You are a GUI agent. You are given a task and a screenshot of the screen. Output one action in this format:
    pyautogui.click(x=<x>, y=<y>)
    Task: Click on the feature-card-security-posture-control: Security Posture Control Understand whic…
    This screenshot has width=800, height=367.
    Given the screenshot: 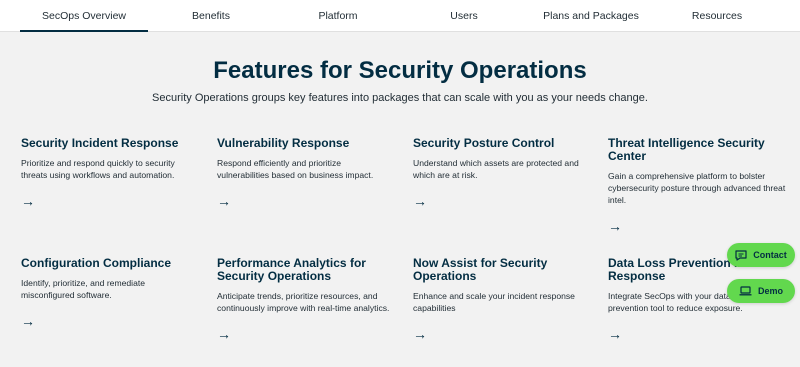 What is the action you would take?
    pyautogui.click(x=502, y=172)
    